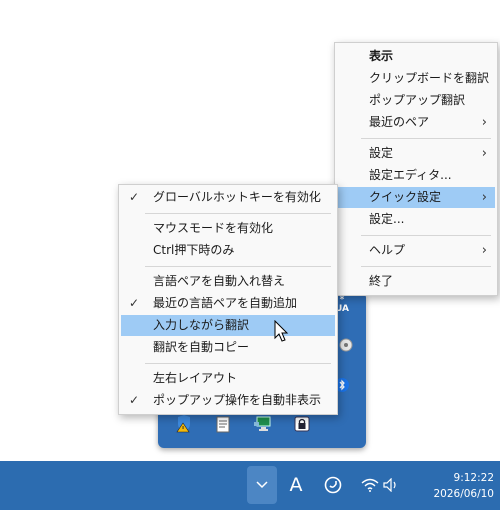 The width and height of the screenshot is (500, 510). I want to click on taskbar-clock: 9:12:22 2026/06/10, so click(454, 486).